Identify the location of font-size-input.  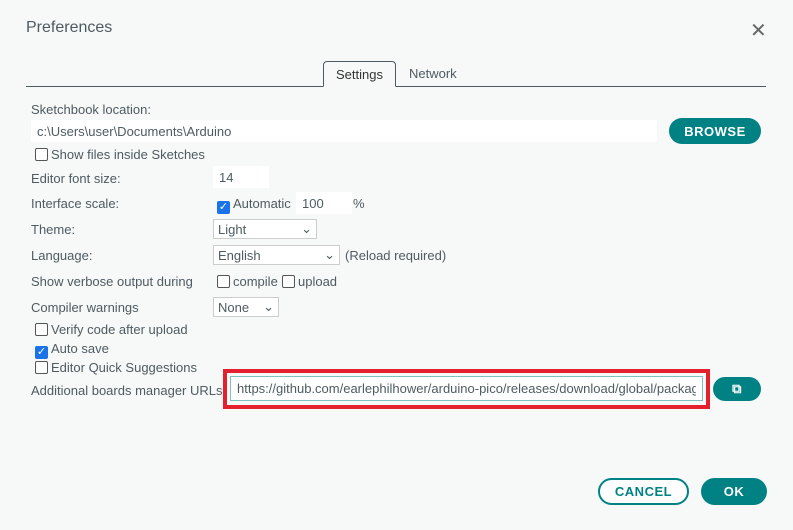
(241, 177).